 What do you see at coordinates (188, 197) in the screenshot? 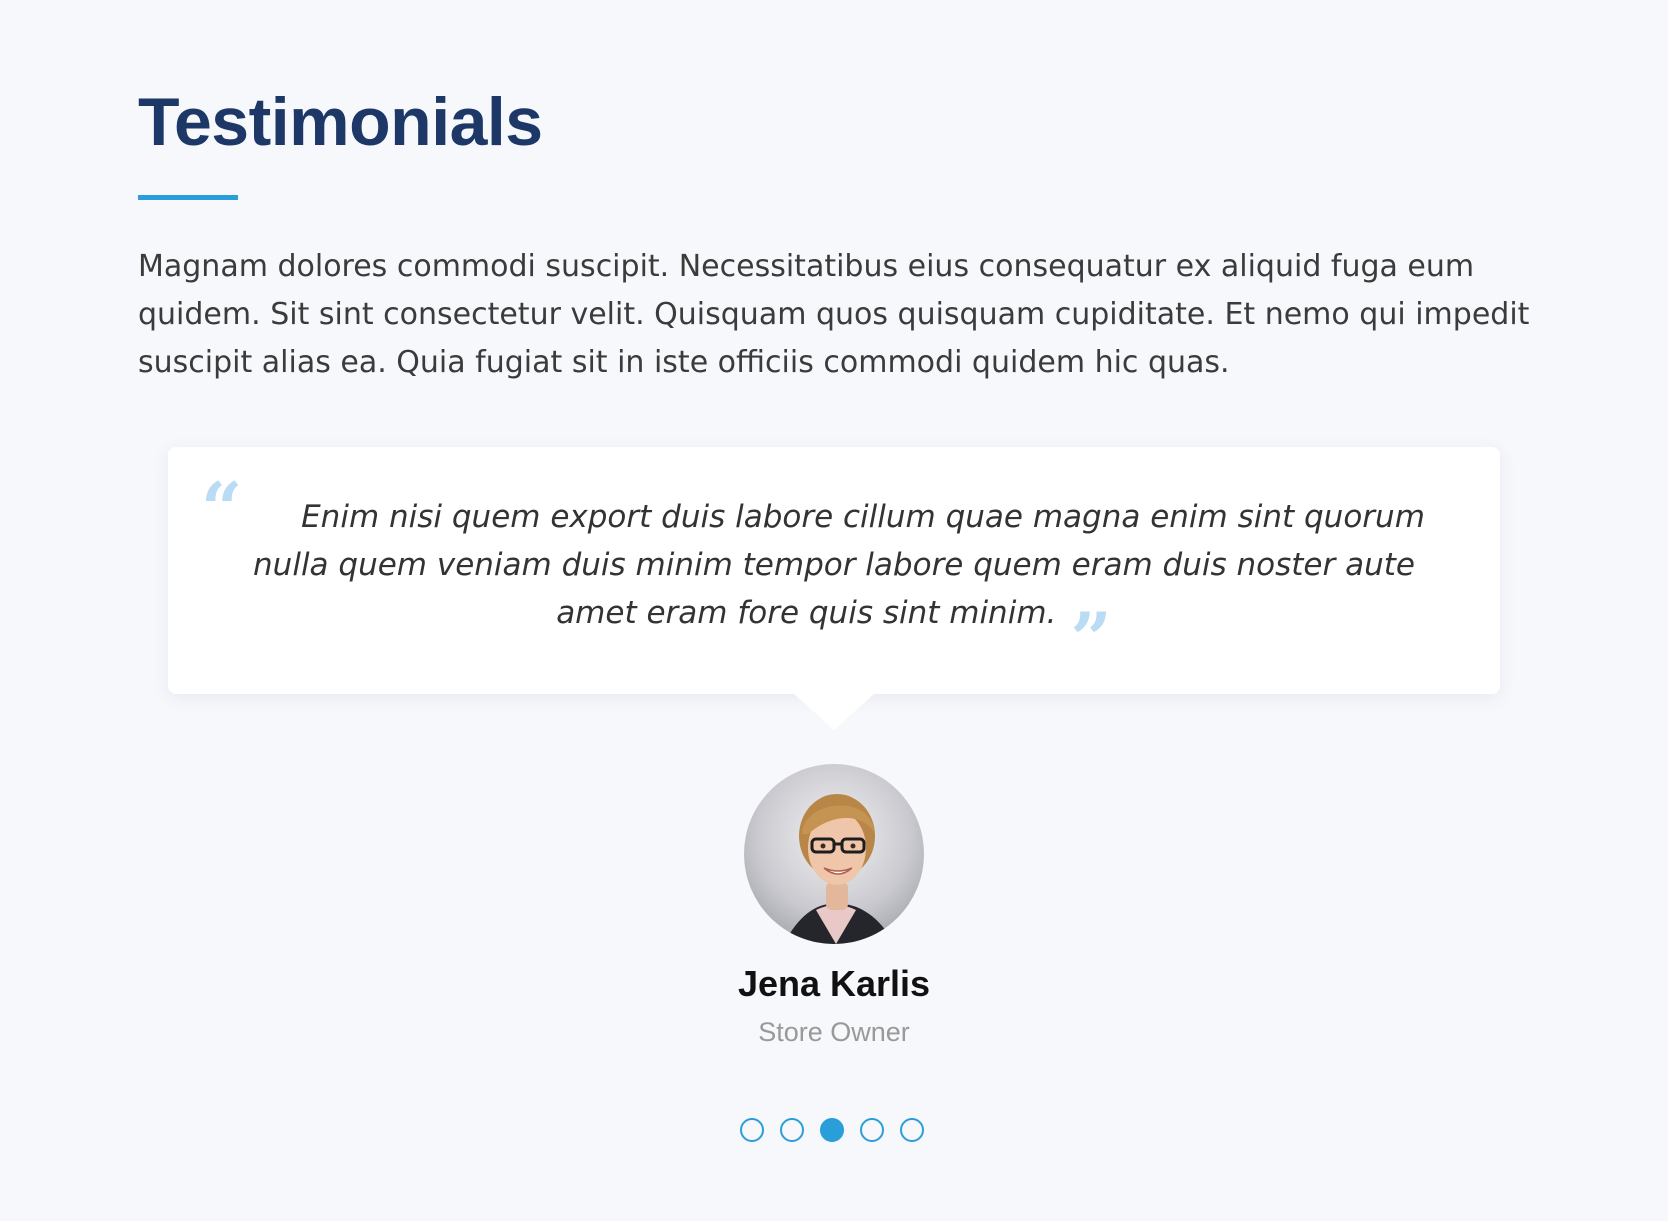
I see `title-underline` at bounding box center [188, 197].